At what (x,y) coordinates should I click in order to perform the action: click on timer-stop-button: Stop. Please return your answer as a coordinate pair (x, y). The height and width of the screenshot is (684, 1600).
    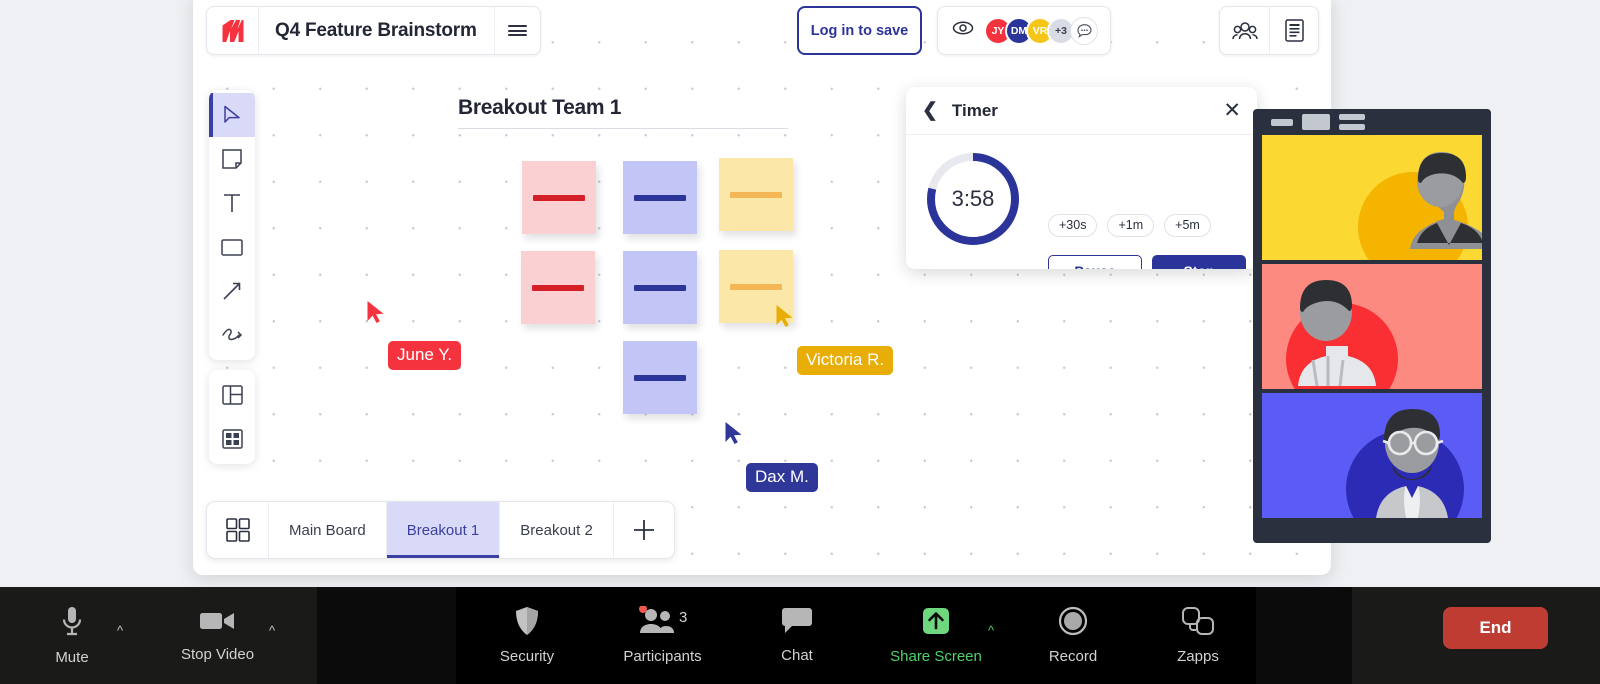
    Looking at the image, I should click on (1199, 262).